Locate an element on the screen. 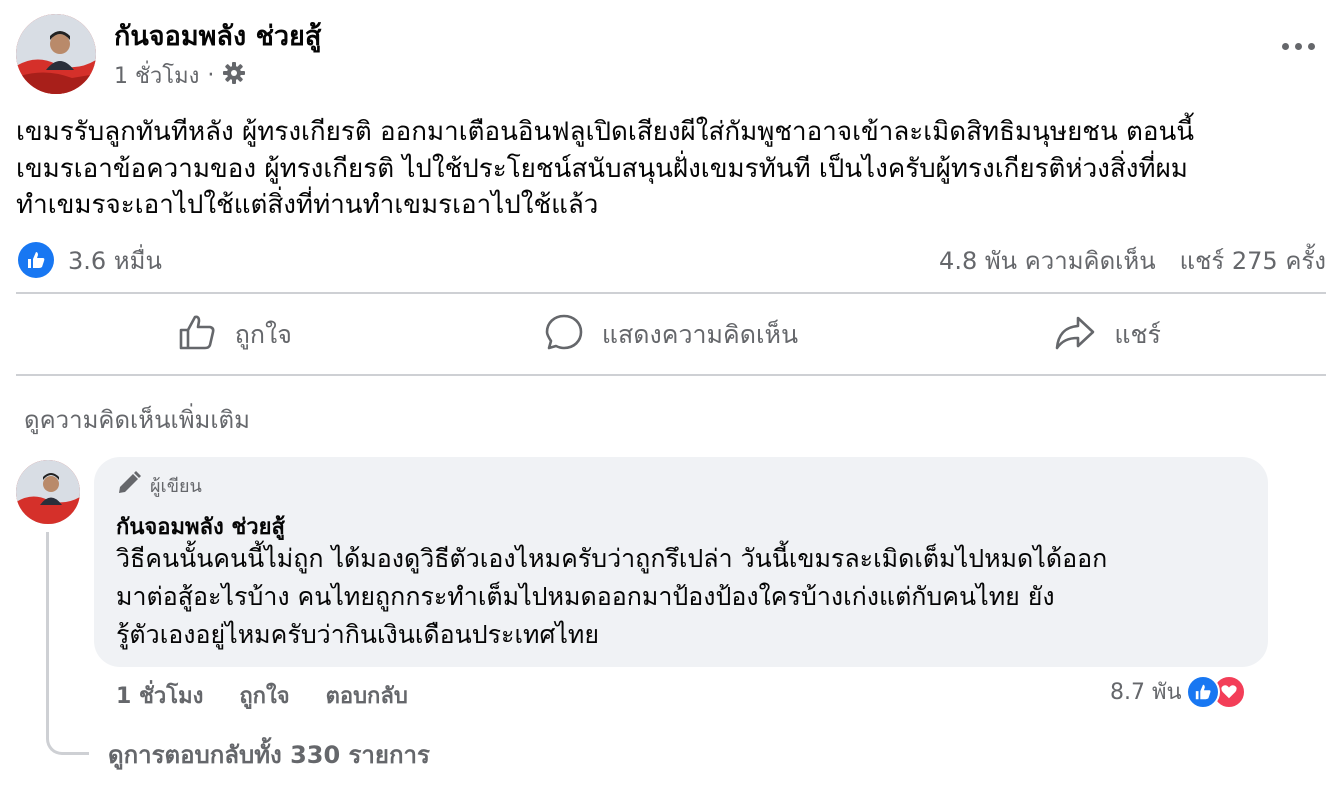  author-badge: ผู้เขียน is located at coordinates (159, 485).